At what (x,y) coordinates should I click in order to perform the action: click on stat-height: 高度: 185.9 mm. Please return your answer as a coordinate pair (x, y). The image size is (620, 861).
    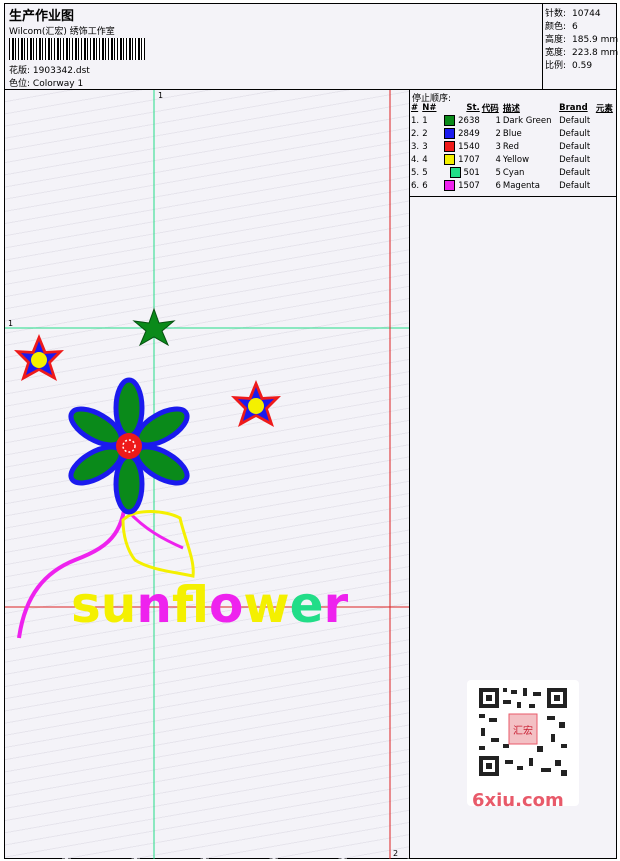
    Looking at the image, I should click on (582, 40).